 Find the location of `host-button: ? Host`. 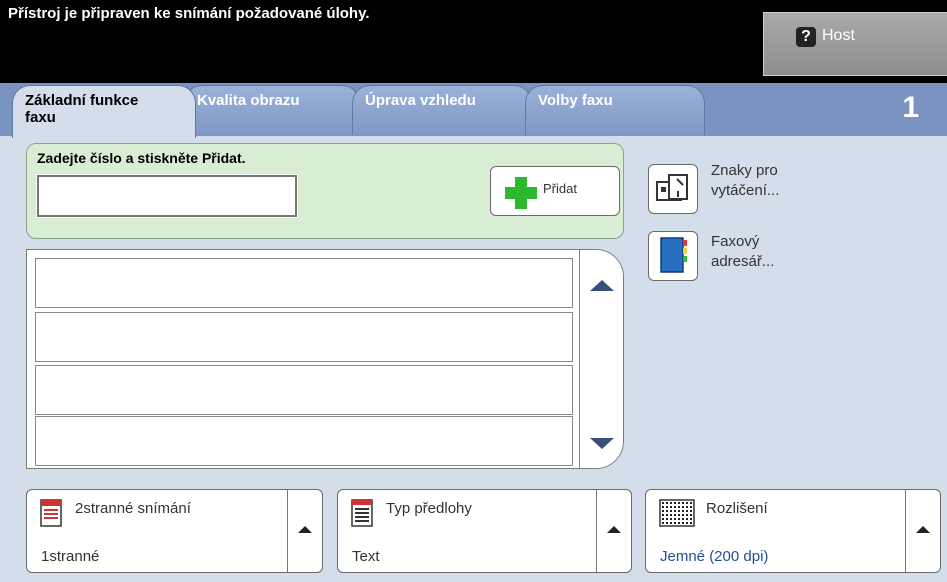

host-button: ? Host is located at coordinates (855, 44).